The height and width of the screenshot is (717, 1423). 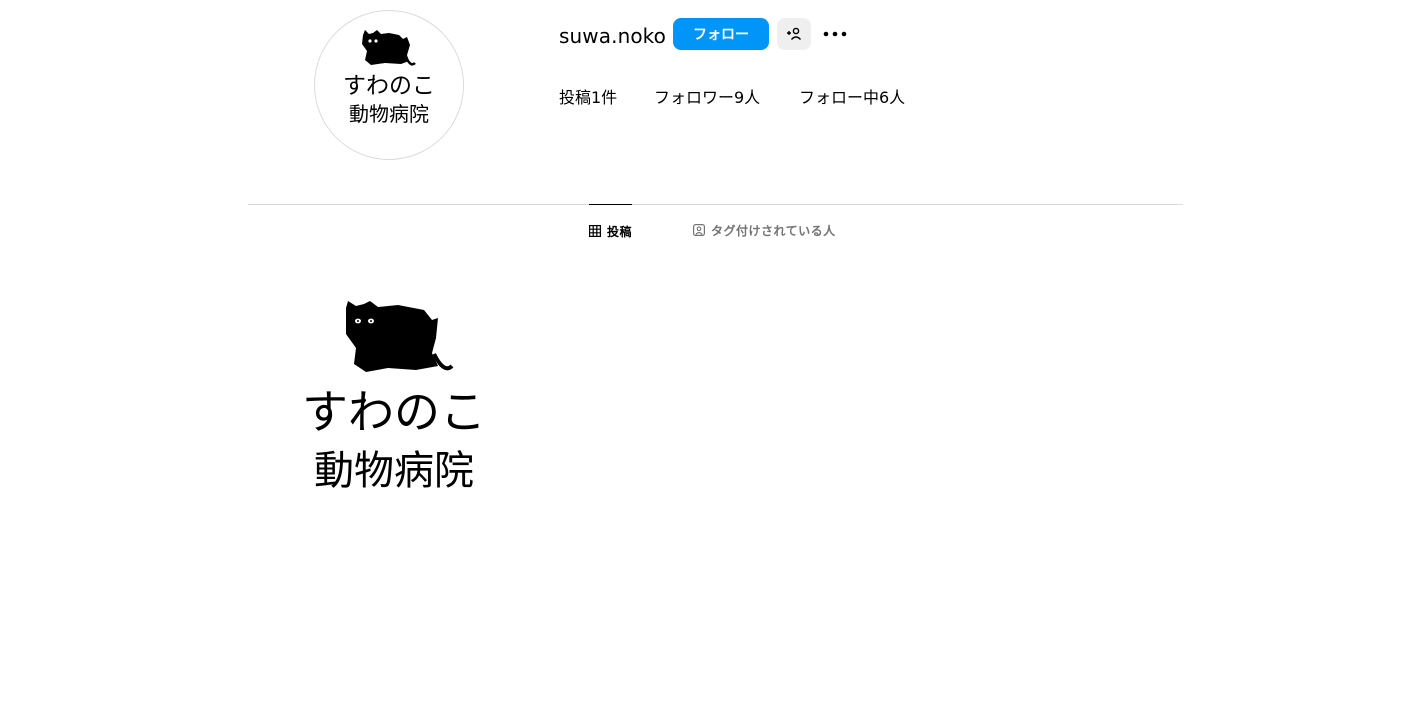 I want to click on tab-tagged-label: タグ付けされている人, so click(x=773, y=230).